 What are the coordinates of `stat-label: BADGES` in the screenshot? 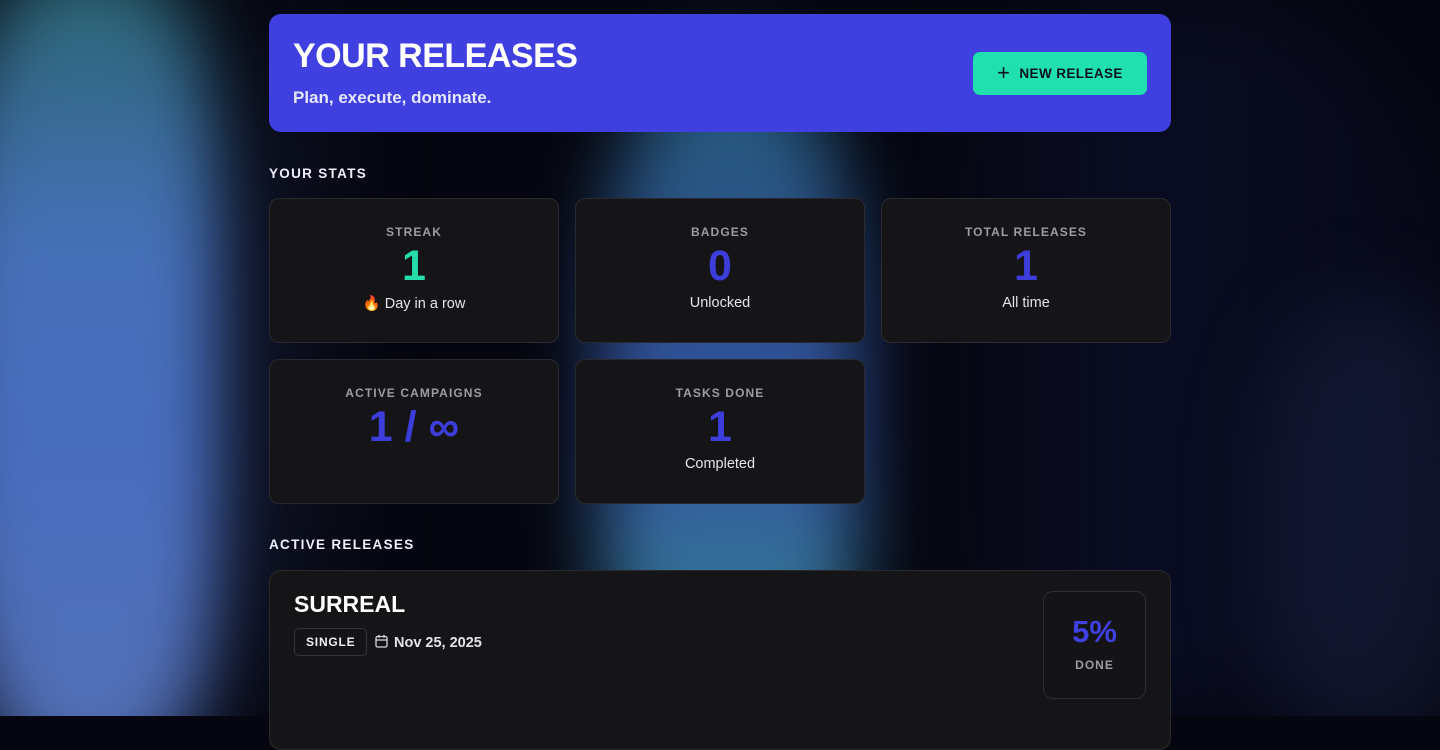 It's located at (720, 232).